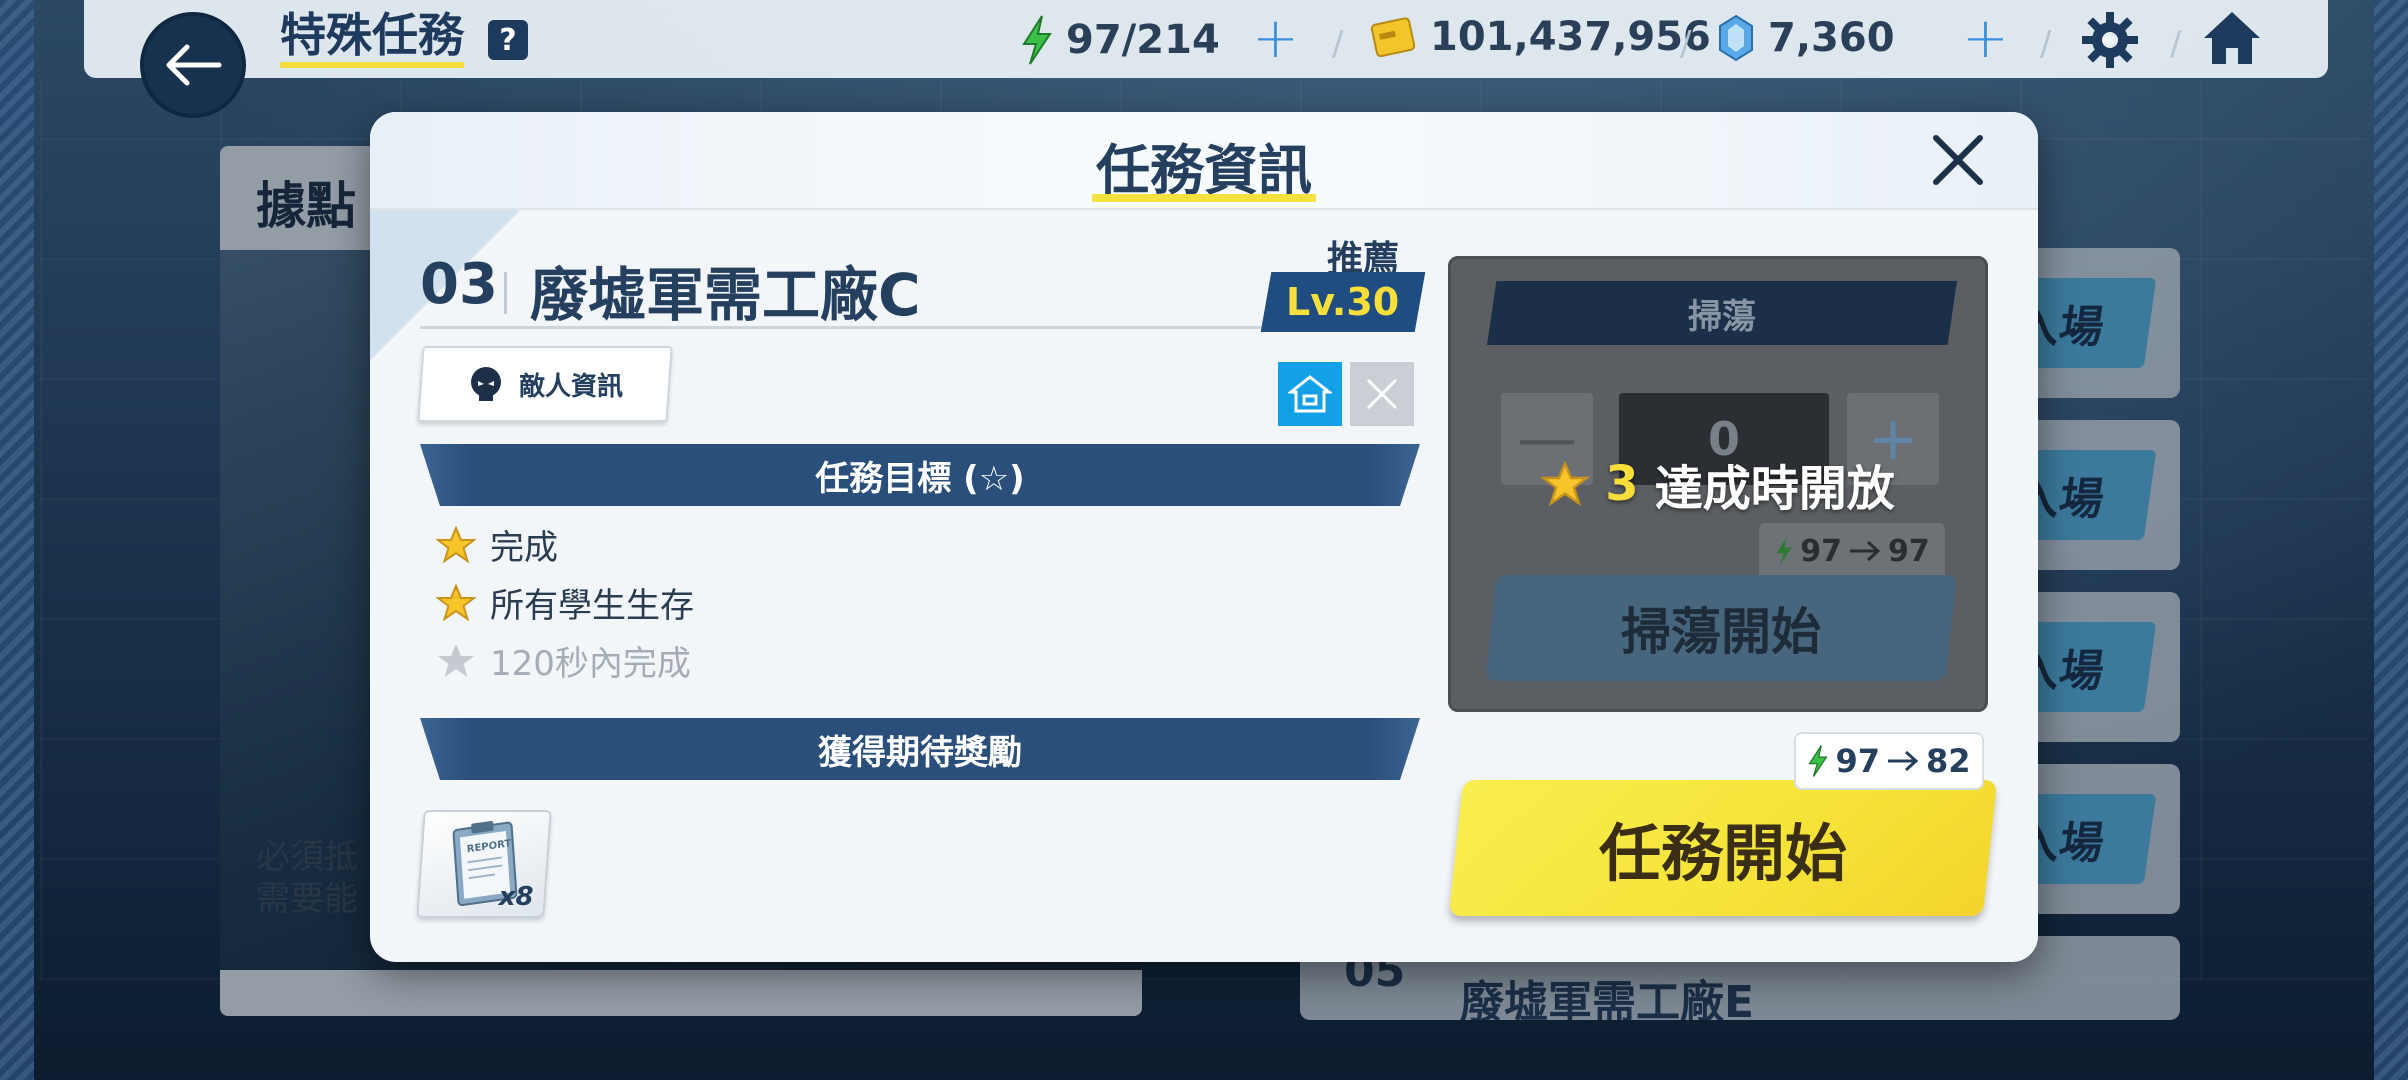 Image resolution: width=2408 pixels, height=1080 pixels. Describe the element at coordinates (1831, 38) in the screenshot. I see `gems-value: 7,360` at that location.